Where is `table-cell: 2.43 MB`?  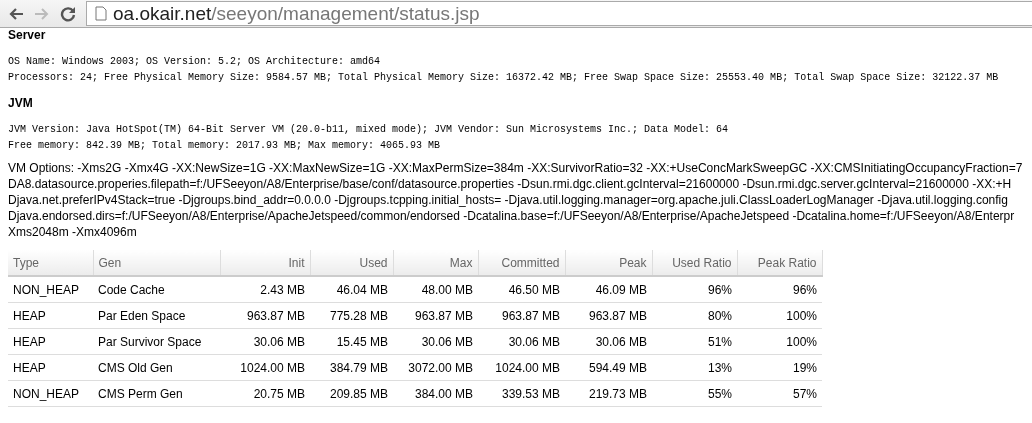
table-cell: 2.43 MB is located at coordinates (265, 289).